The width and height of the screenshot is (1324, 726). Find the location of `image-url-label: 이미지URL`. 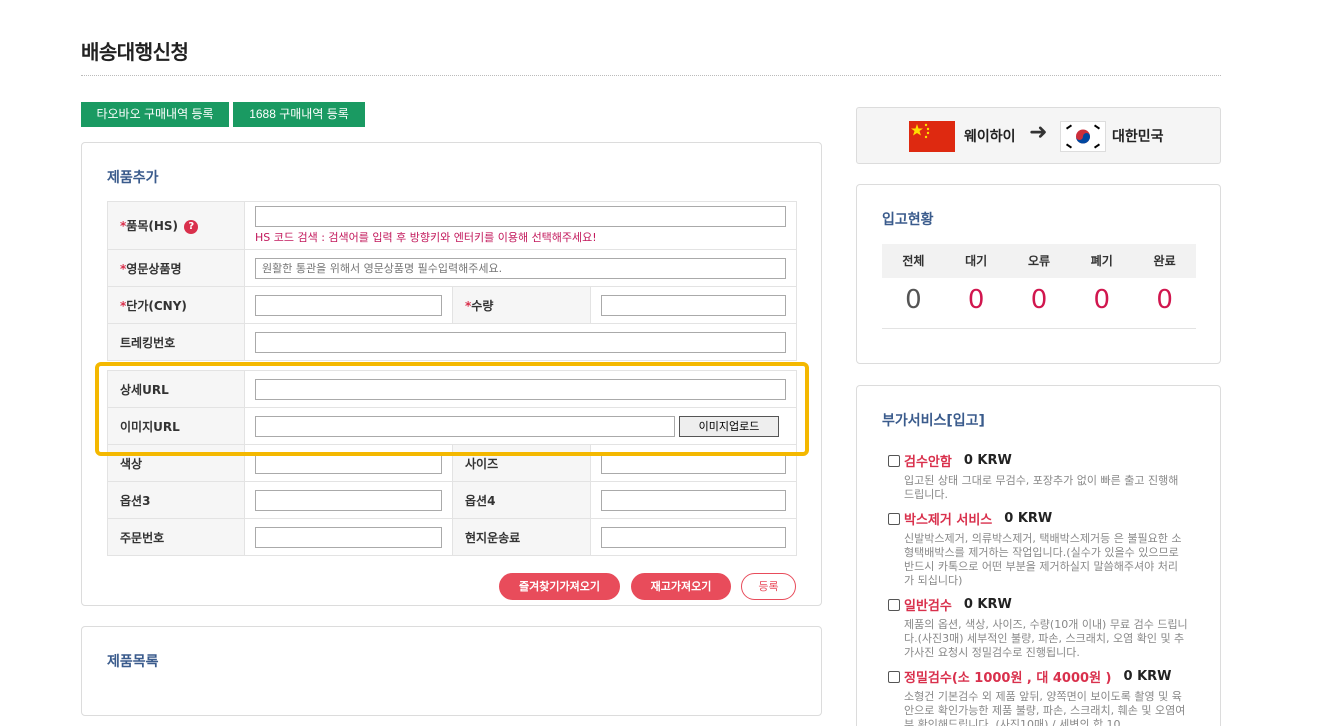

image-url-label: 이미지URL is located at coordinates (176, 426).